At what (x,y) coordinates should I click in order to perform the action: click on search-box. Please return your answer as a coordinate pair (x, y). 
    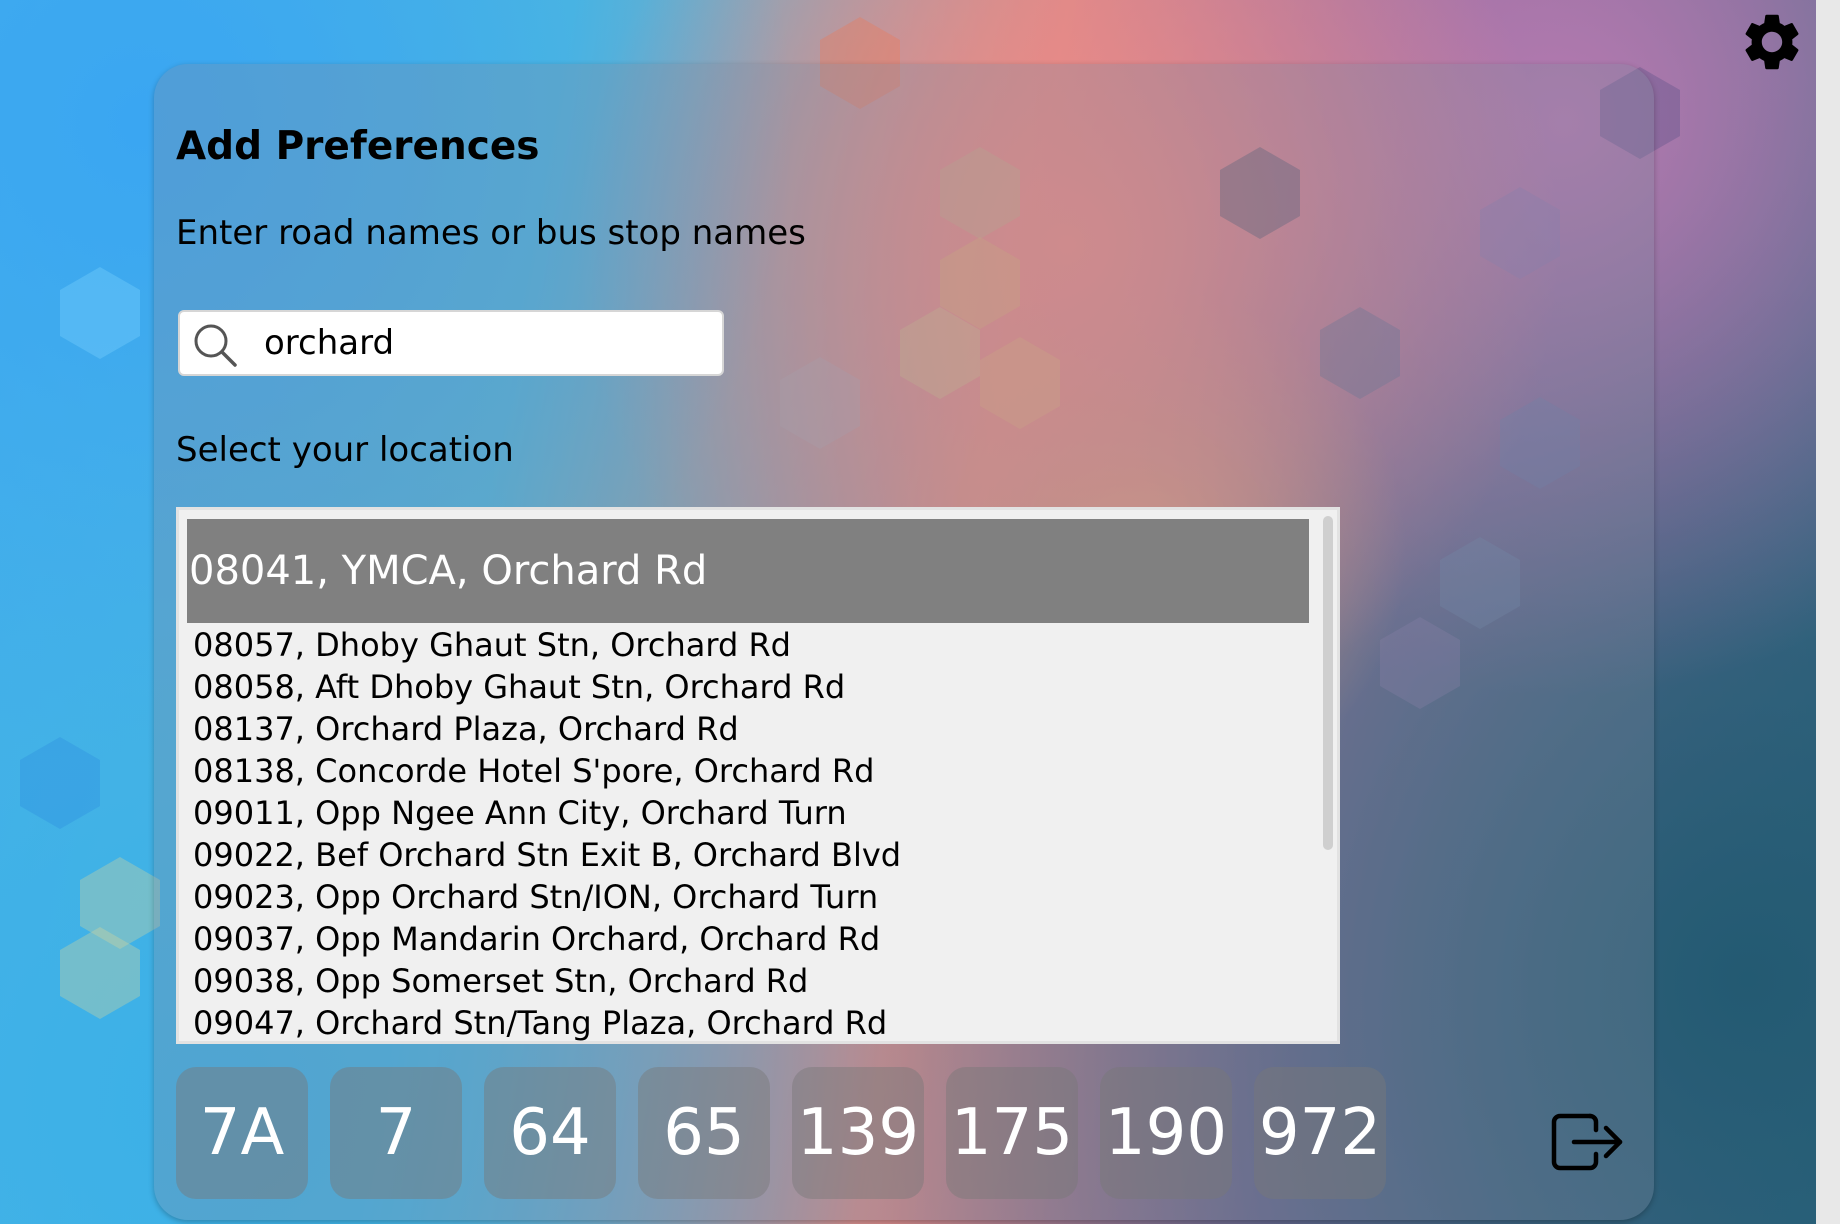
    Looking at the image, I should click on (451, 343).